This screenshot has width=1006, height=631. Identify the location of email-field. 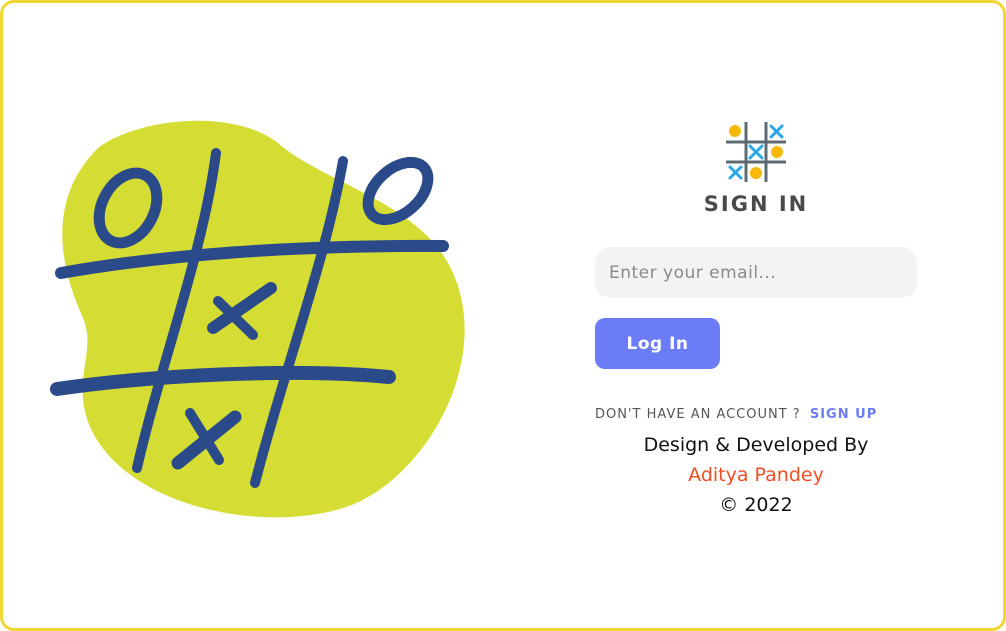
(756, 272).